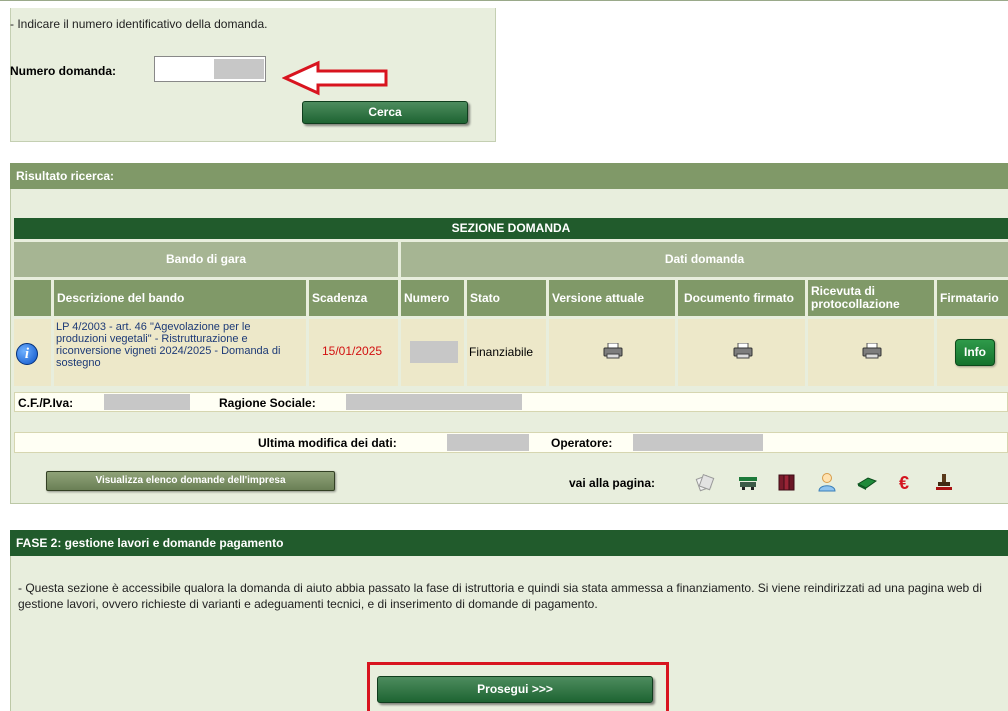 The height and width of the screenshot is (711, 1008). I want to click on operatore-label: Operatore:, so click(582, 443).